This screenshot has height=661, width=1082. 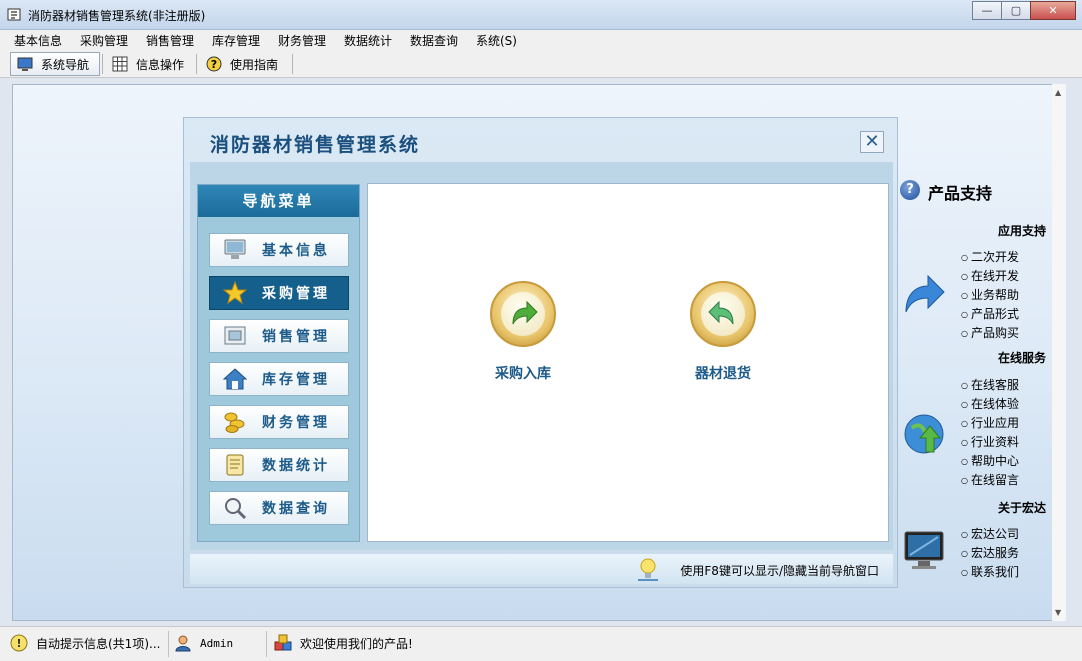 I want to click on status-divider, so click(x=168, y=644).